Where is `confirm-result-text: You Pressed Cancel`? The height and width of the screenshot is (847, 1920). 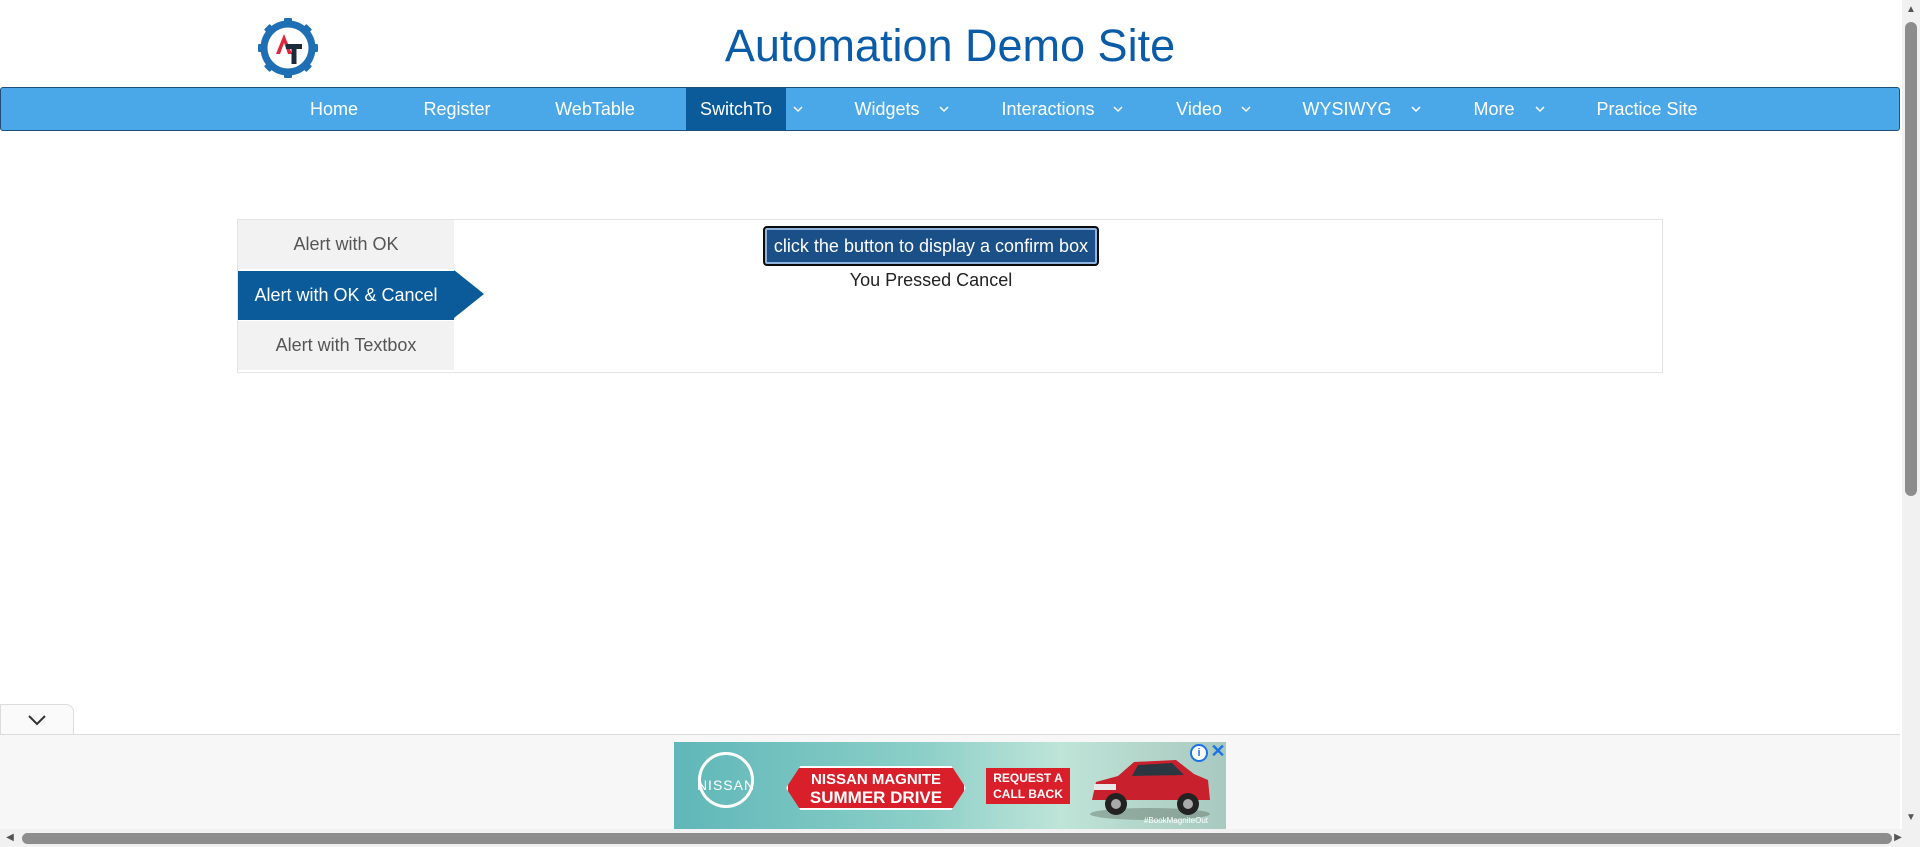
confirm-result-text: You Pressed Cancel is located at coordinates (931, 280).